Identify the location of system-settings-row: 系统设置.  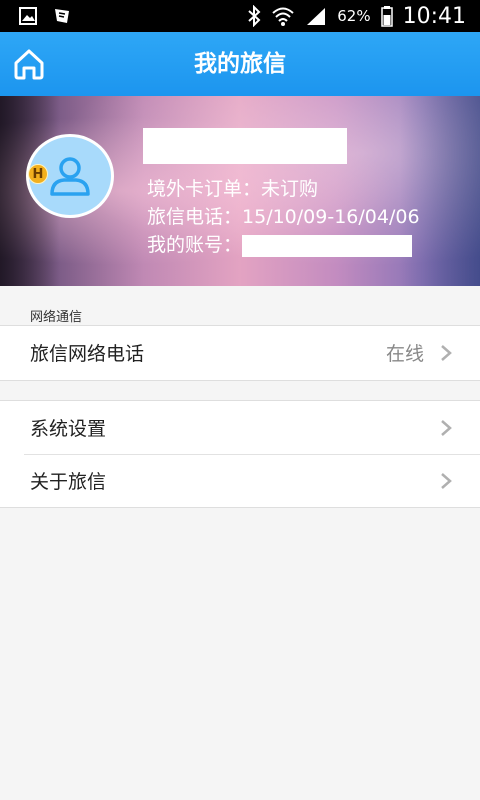
(240, 427).